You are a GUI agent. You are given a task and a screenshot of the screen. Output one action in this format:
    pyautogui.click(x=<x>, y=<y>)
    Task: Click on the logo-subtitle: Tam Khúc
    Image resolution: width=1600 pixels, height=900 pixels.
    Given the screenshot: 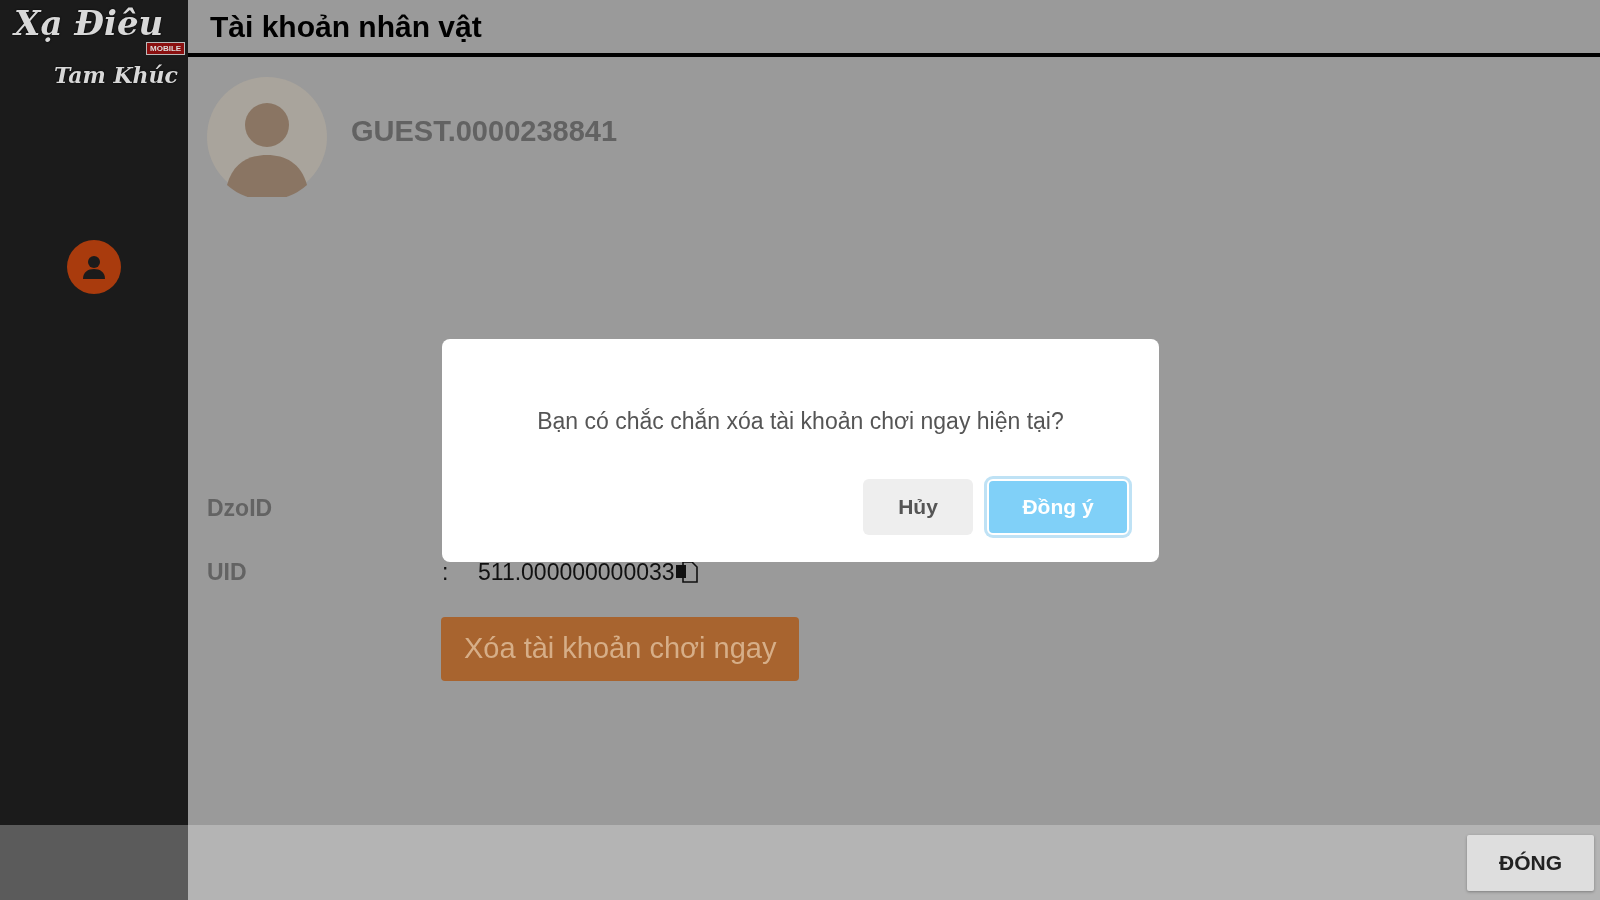 What is the action you would take?
    pyautogui.click(x=116, y=75)
    